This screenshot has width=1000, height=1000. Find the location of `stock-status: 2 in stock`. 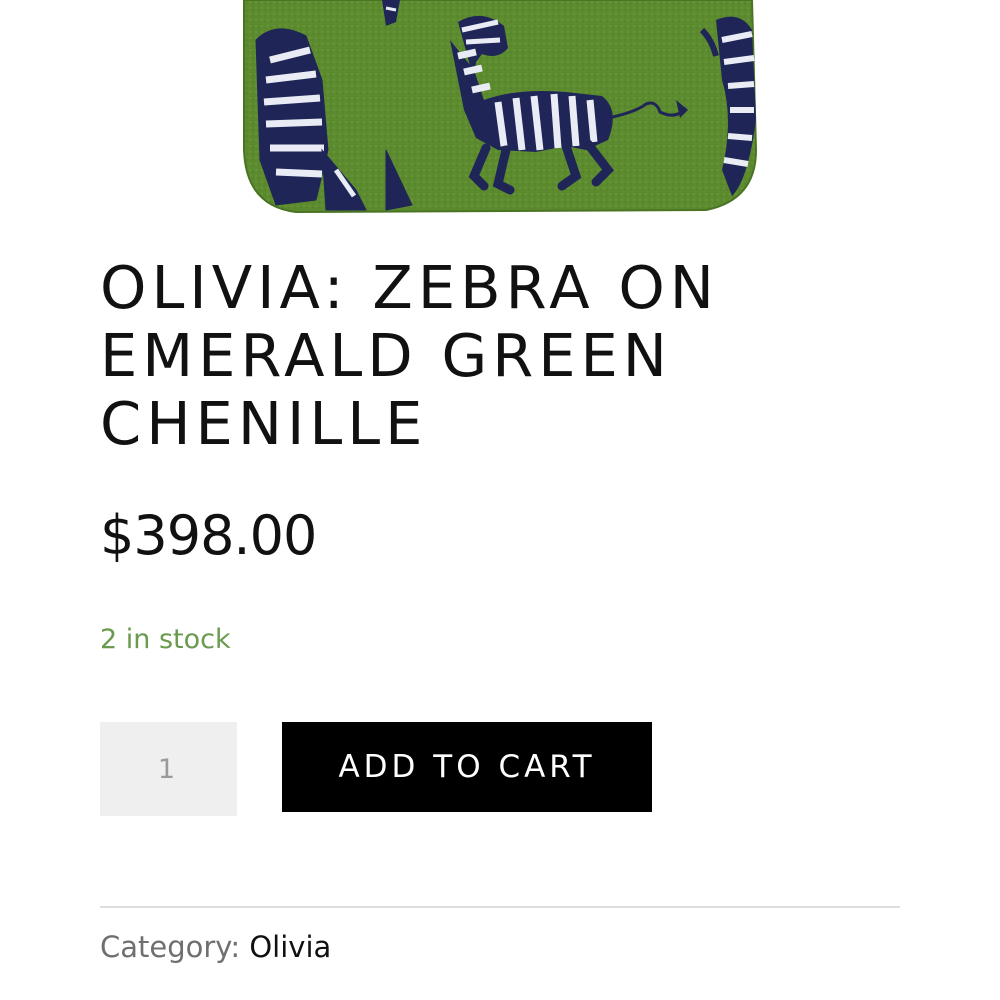

stock-status: 2 in stock is located at coordinates (165, 639).